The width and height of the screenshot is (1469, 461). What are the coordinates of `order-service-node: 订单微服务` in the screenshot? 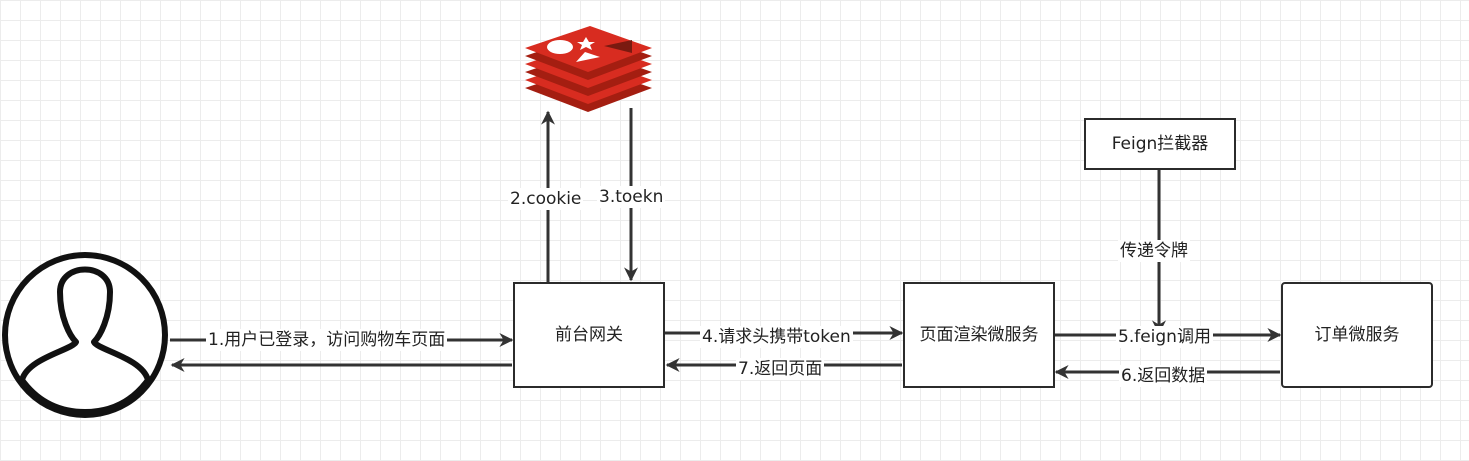 It's located at (1357, 335).